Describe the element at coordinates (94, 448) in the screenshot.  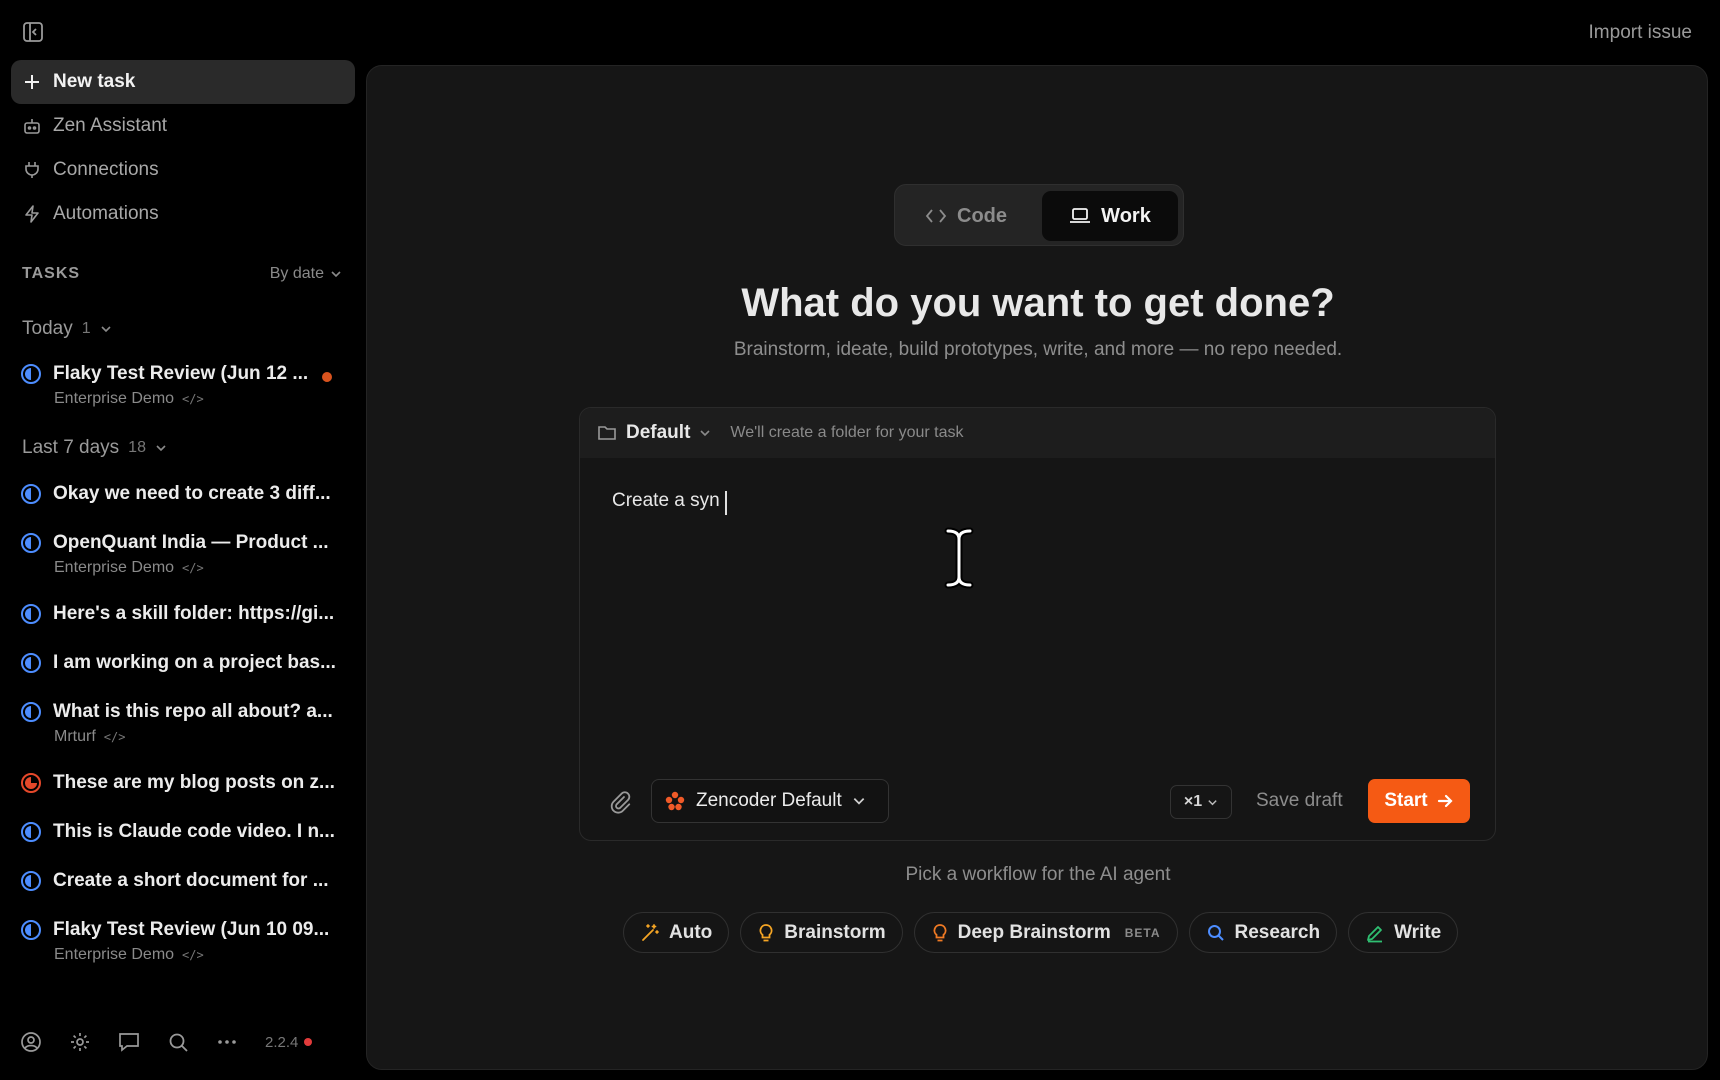
I see `group-header-last-7-days: Last 7 days 18` at that location.